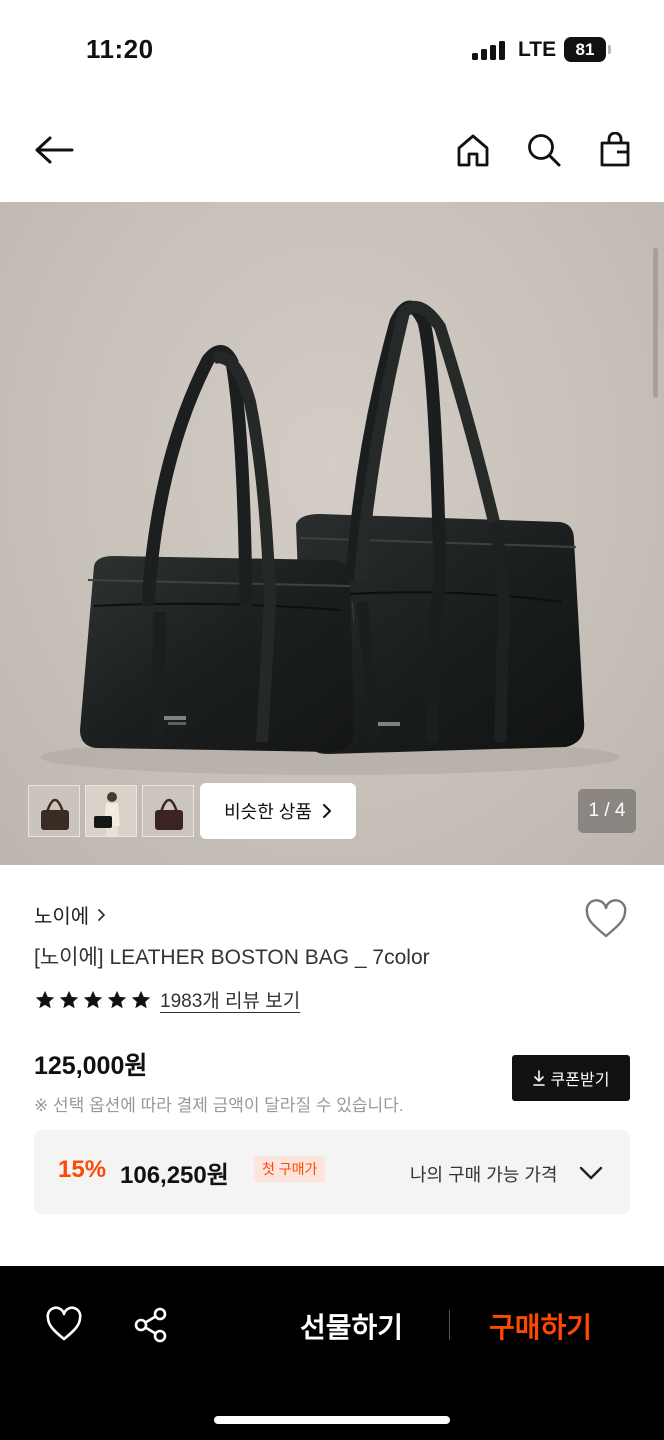 Image resolution: width=664 pixels, height=1440 pixels. Describe the element at coordinates (473, 150) in the screenshot. I see `home-icon` at that location.